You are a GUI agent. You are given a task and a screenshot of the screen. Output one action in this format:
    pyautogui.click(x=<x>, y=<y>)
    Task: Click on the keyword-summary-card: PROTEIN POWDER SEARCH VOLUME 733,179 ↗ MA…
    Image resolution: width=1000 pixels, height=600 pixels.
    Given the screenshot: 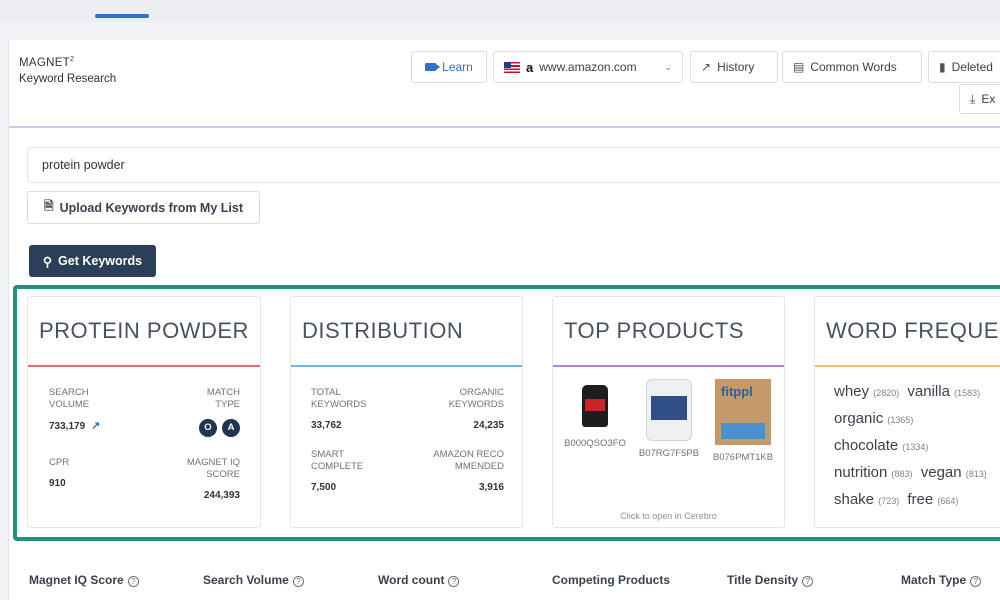 What is the action you would take?
    pyautogui.click(x=144, y=412)
    